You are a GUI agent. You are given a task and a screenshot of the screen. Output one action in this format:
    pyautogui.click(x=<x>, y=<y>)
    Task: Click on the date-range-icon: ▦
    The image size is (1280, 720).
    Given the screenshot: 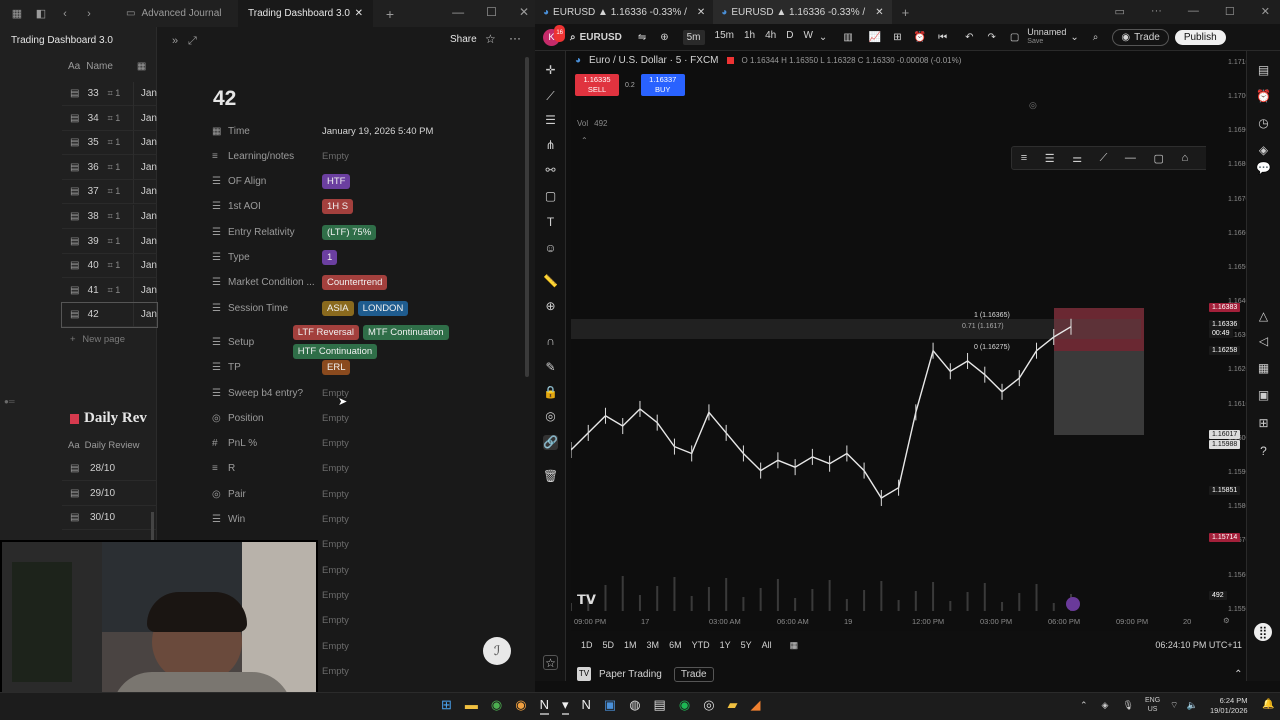 What is the action you would take?
    pyautogui.click(x=794, y=645)
    